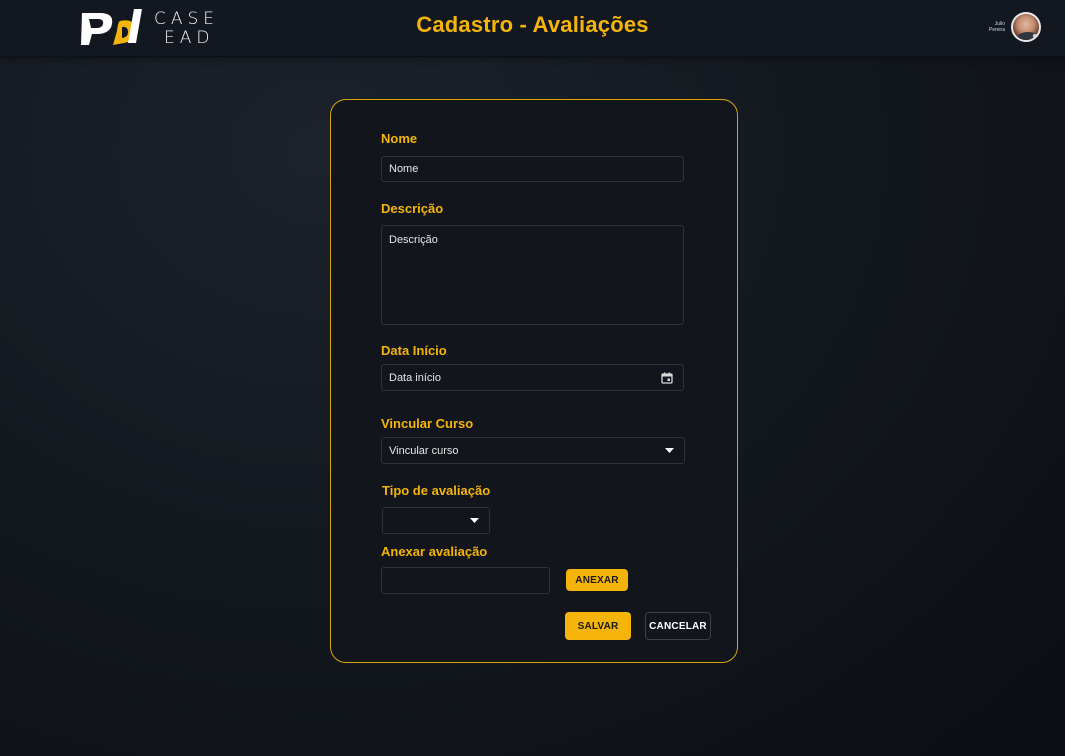  What do you see at coordinates (404, 169) in the screenshot?
I see `nome-placeholder: Nome` at bounding box center [404, 169].